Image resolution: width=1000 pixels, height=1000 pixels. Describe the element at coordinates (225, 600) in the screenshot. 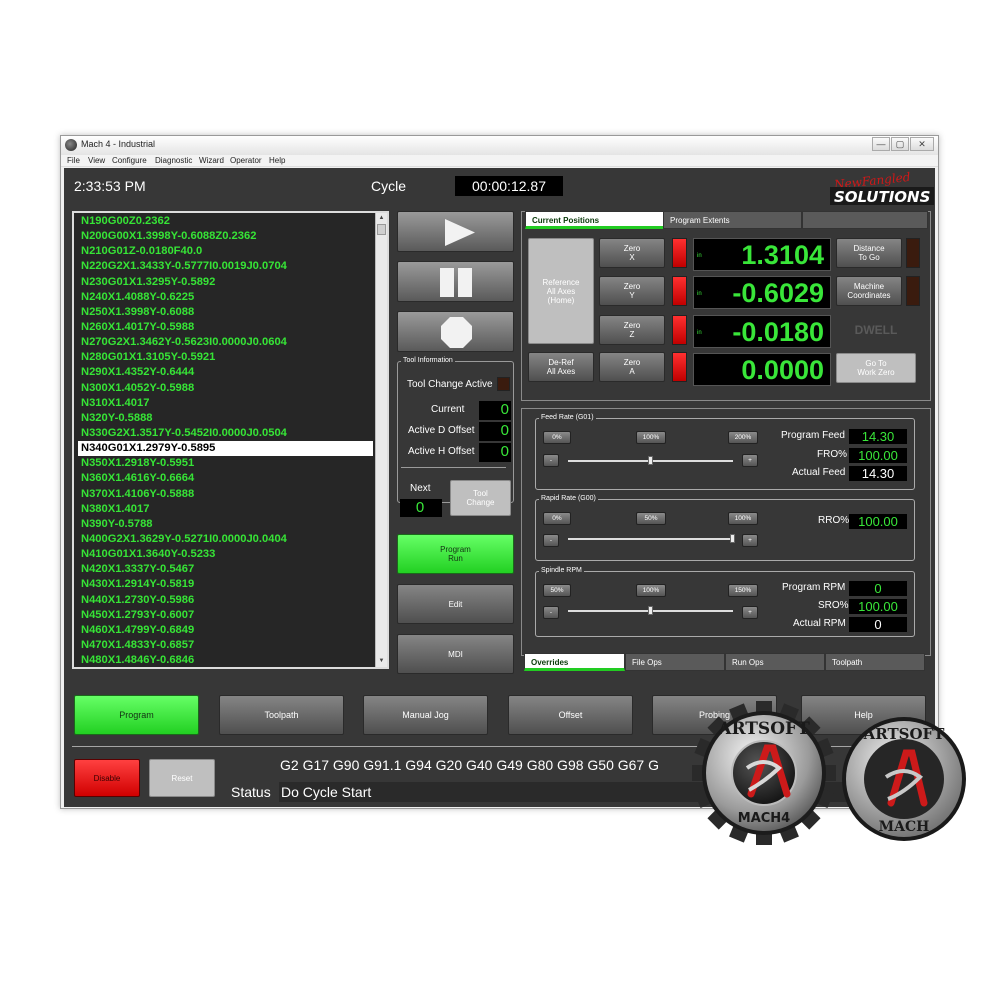

I see `gcode-line: N440X1.2730Y-0.5986` at that location.